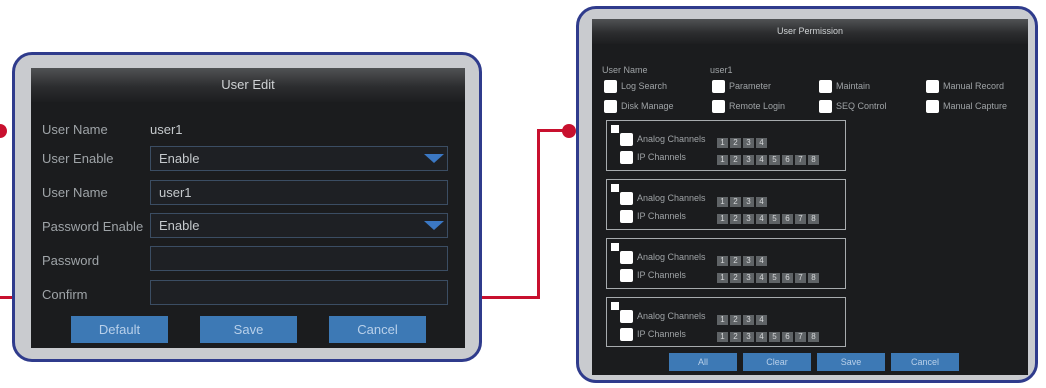  What do you see at coordinates (119, 329) in the screenshot?
I see `default-button: Default` at bounding box center [119, 329].